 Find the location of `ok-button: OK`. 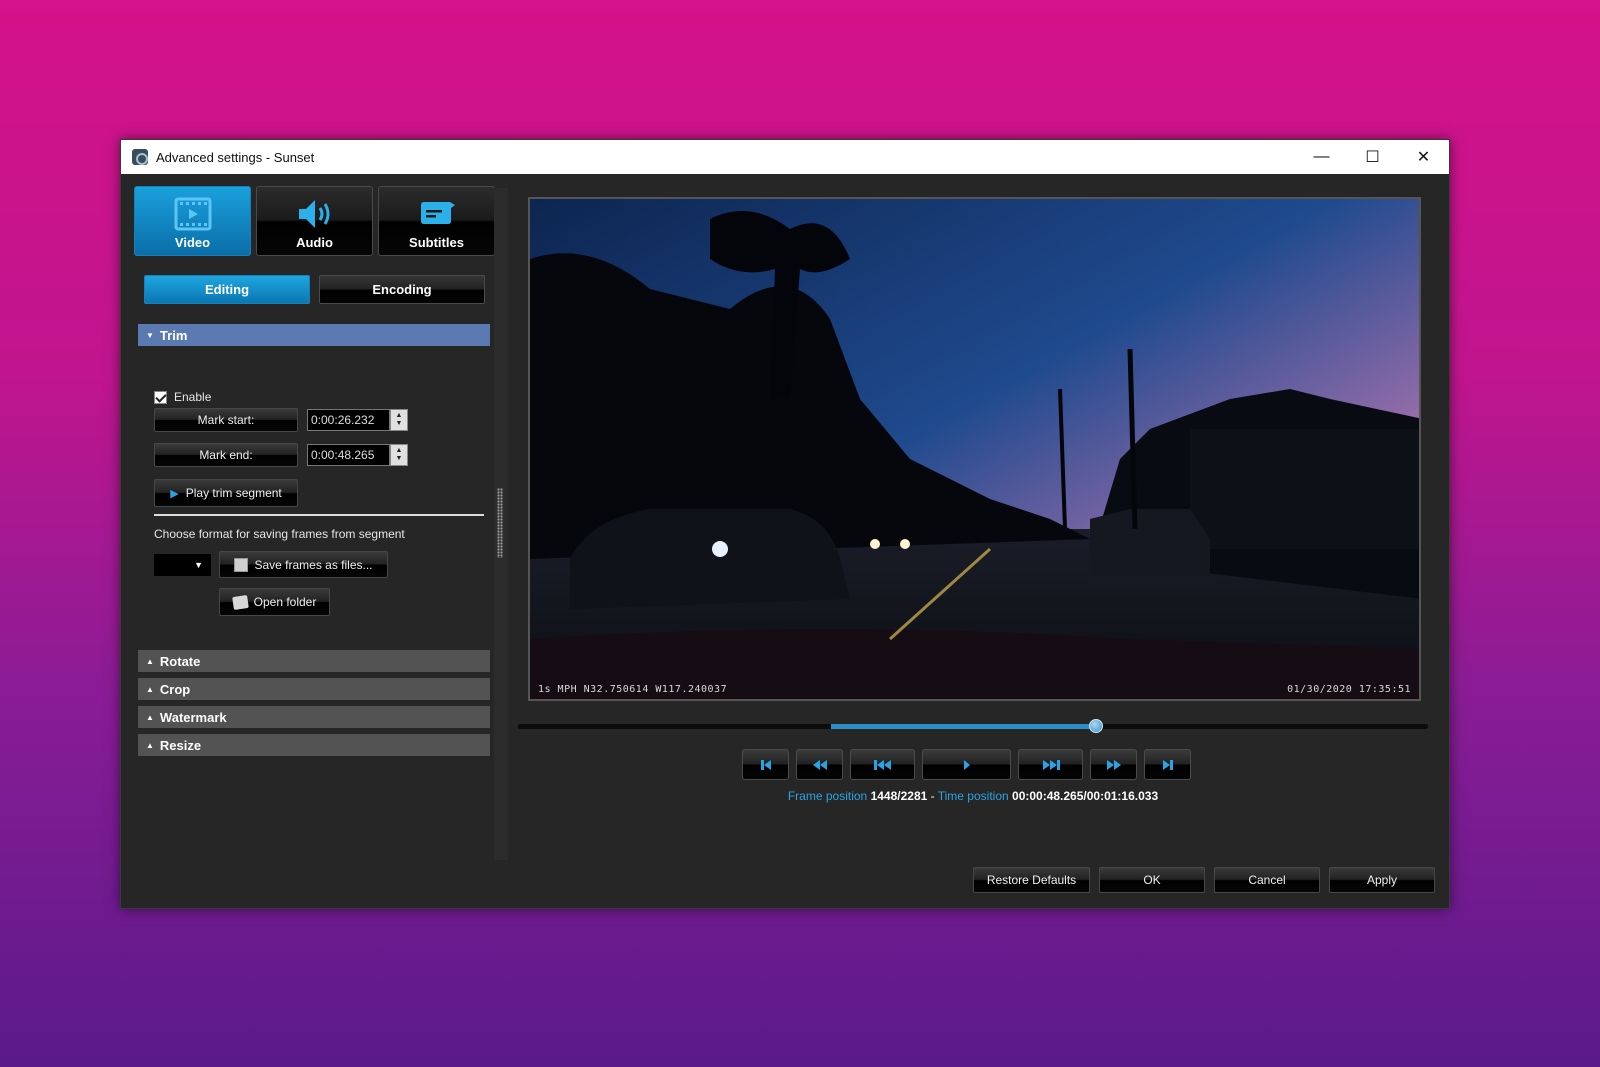

ok-button: OK is located at coordinates (1152, 880).